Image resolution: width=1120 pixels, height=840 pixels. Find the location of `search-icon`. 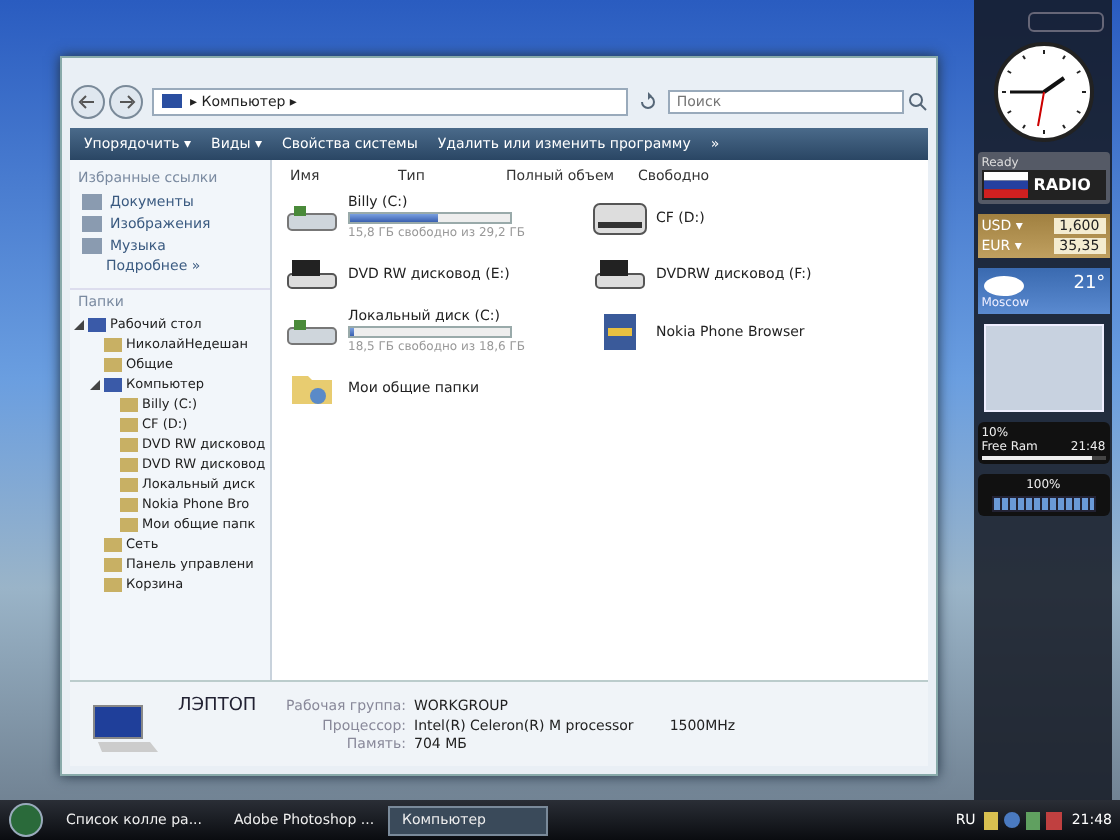

search-icon is located at coordinates (918, 102).